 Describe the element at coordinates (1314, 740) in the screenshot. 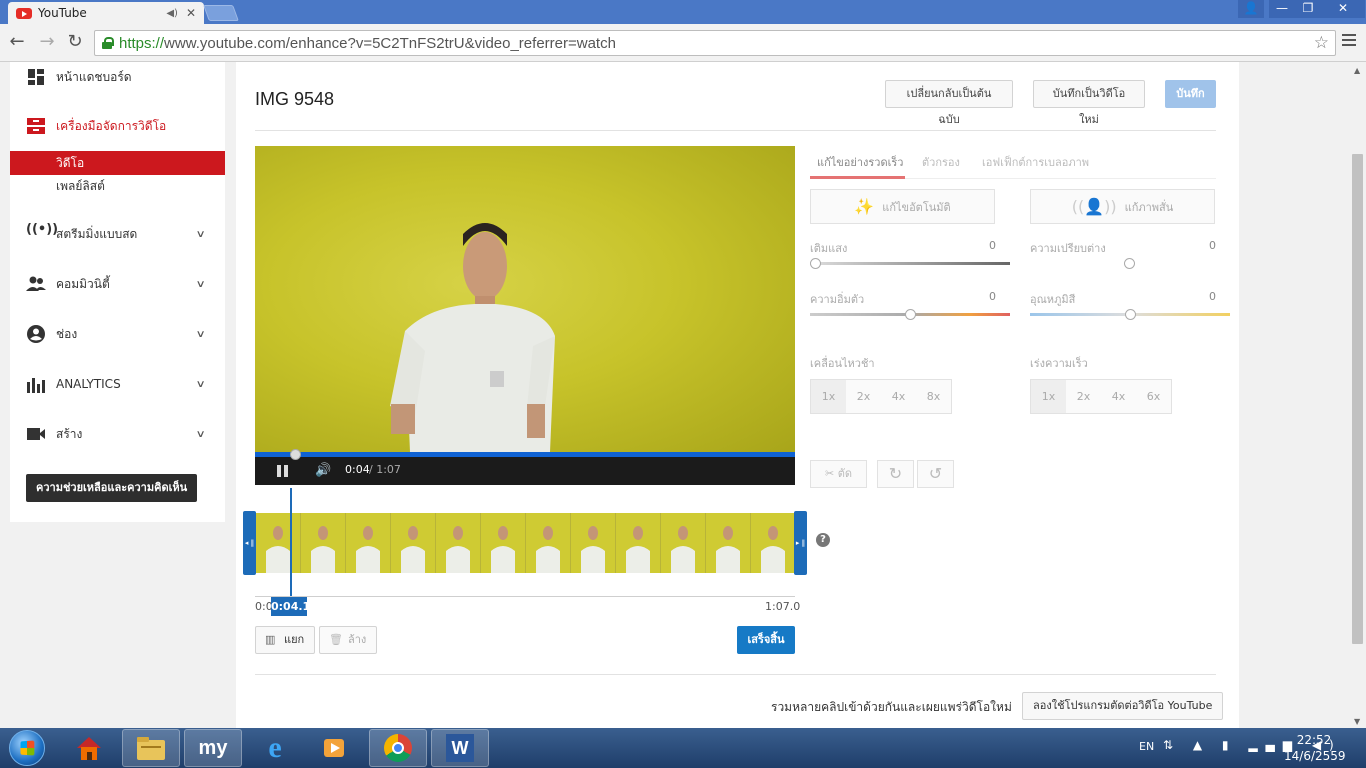

I see `clock-time: 22:52` at that location.